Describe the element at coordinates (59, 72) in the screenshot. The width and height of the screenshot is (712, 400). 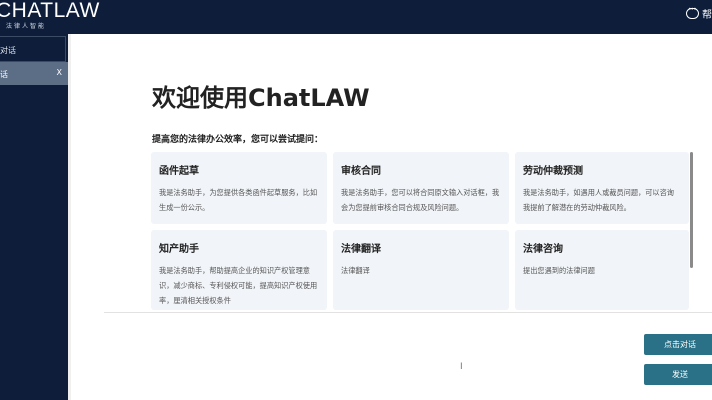
I see `close-icon: X` at that location.